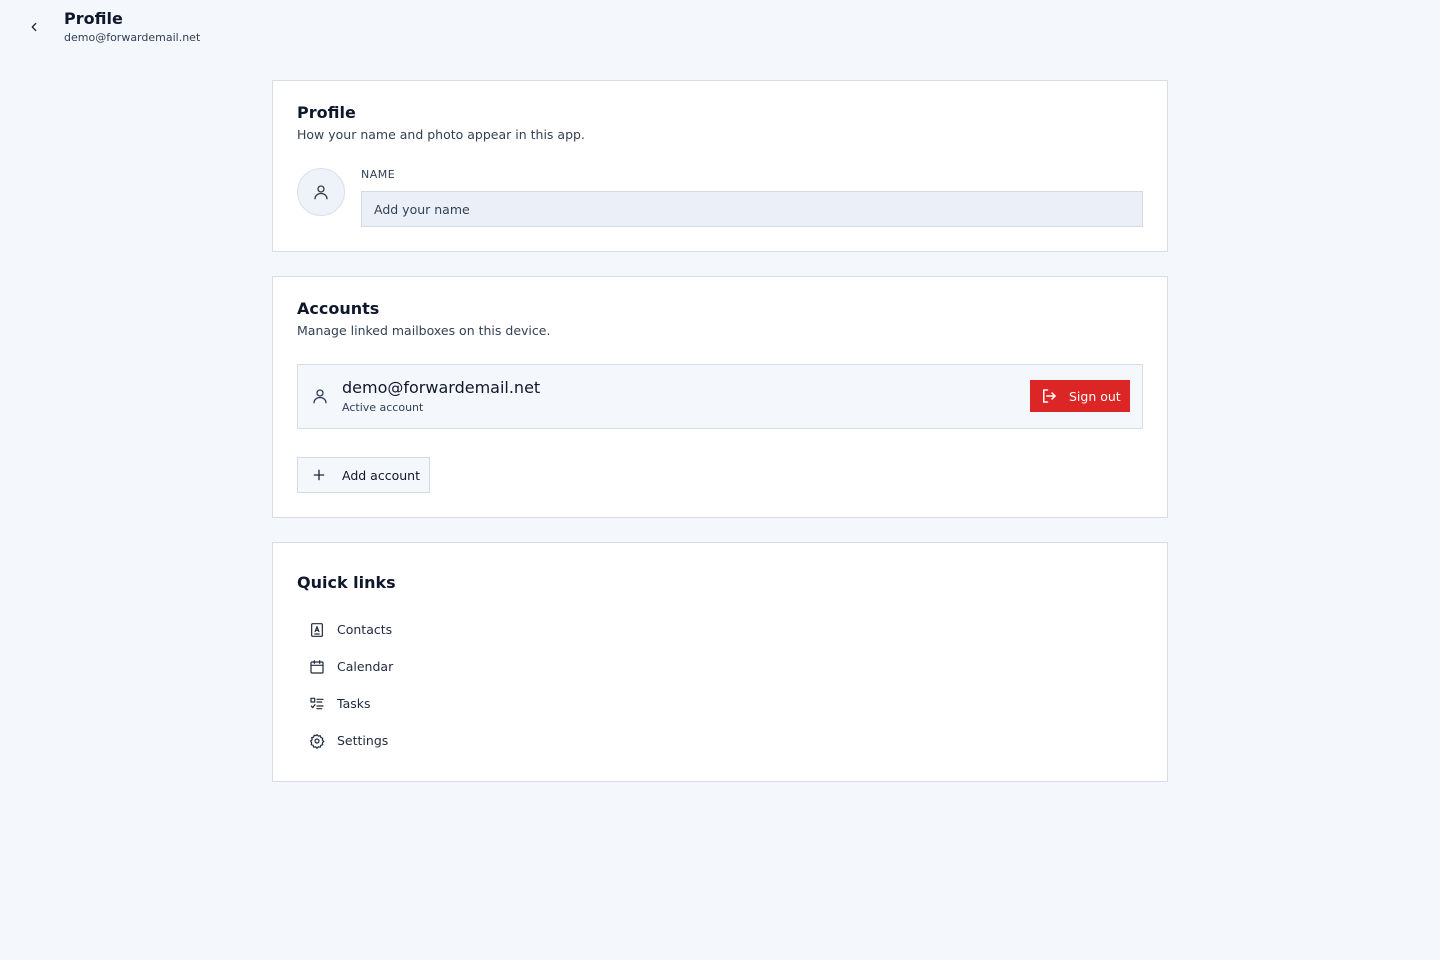  I want to click on gear-icon, so click(317, 741).